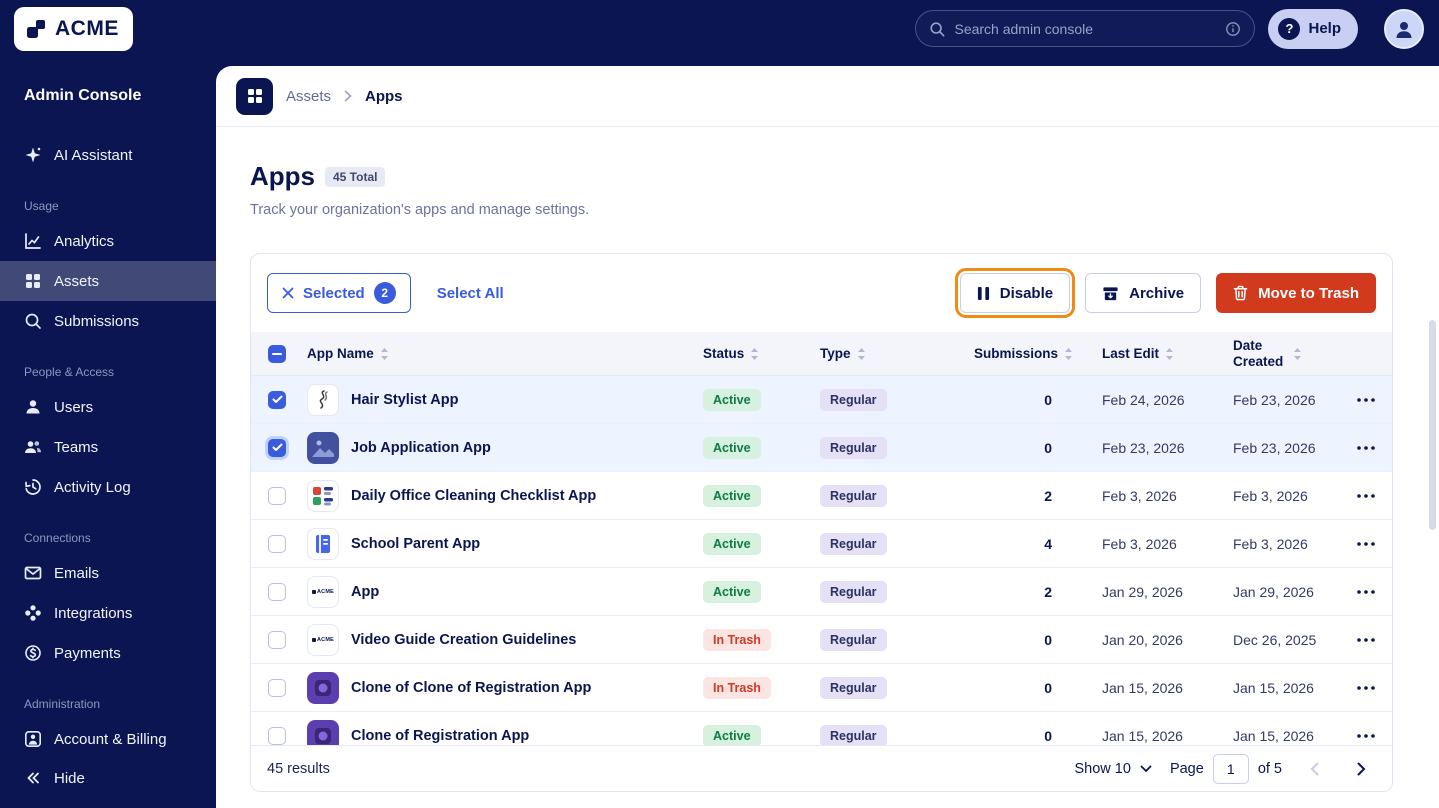 The image size is (1439, 808). I want to click on disable-button: Disable, so click(1015, 293).